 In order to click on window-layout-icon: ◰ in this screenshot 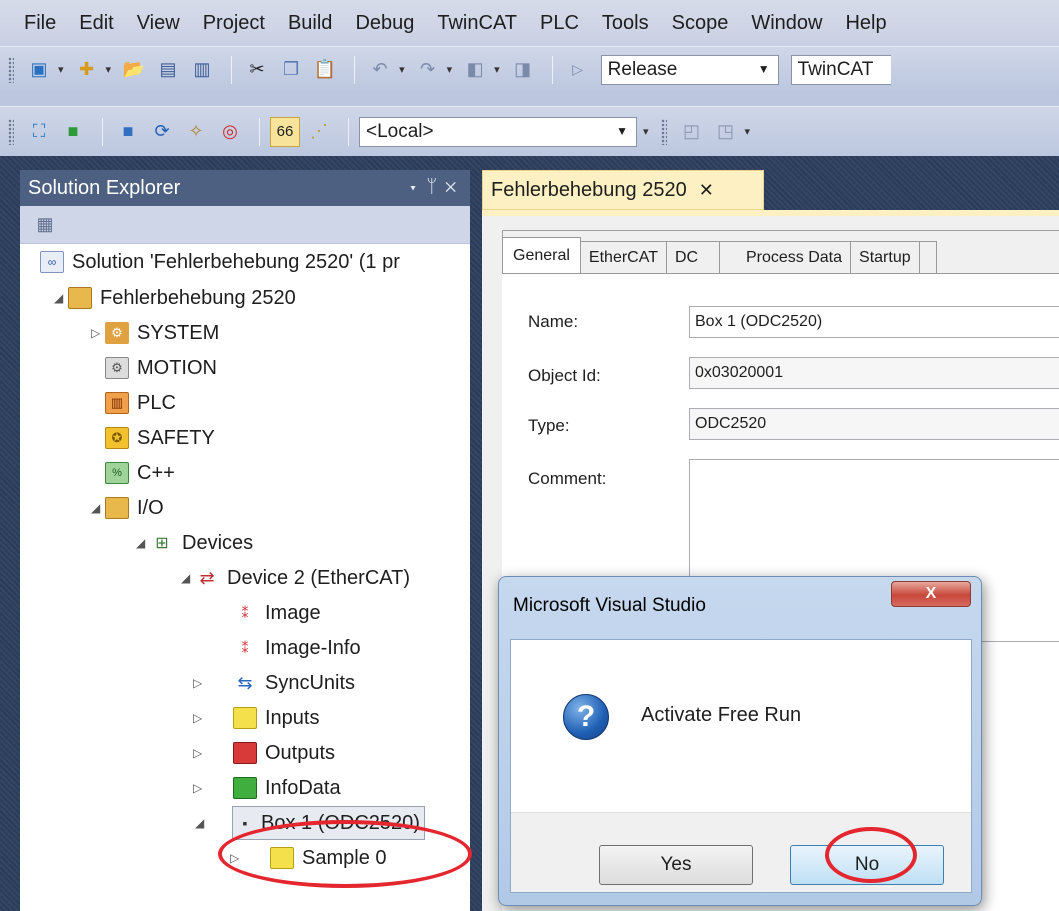, I will do `click(692, 132)`.